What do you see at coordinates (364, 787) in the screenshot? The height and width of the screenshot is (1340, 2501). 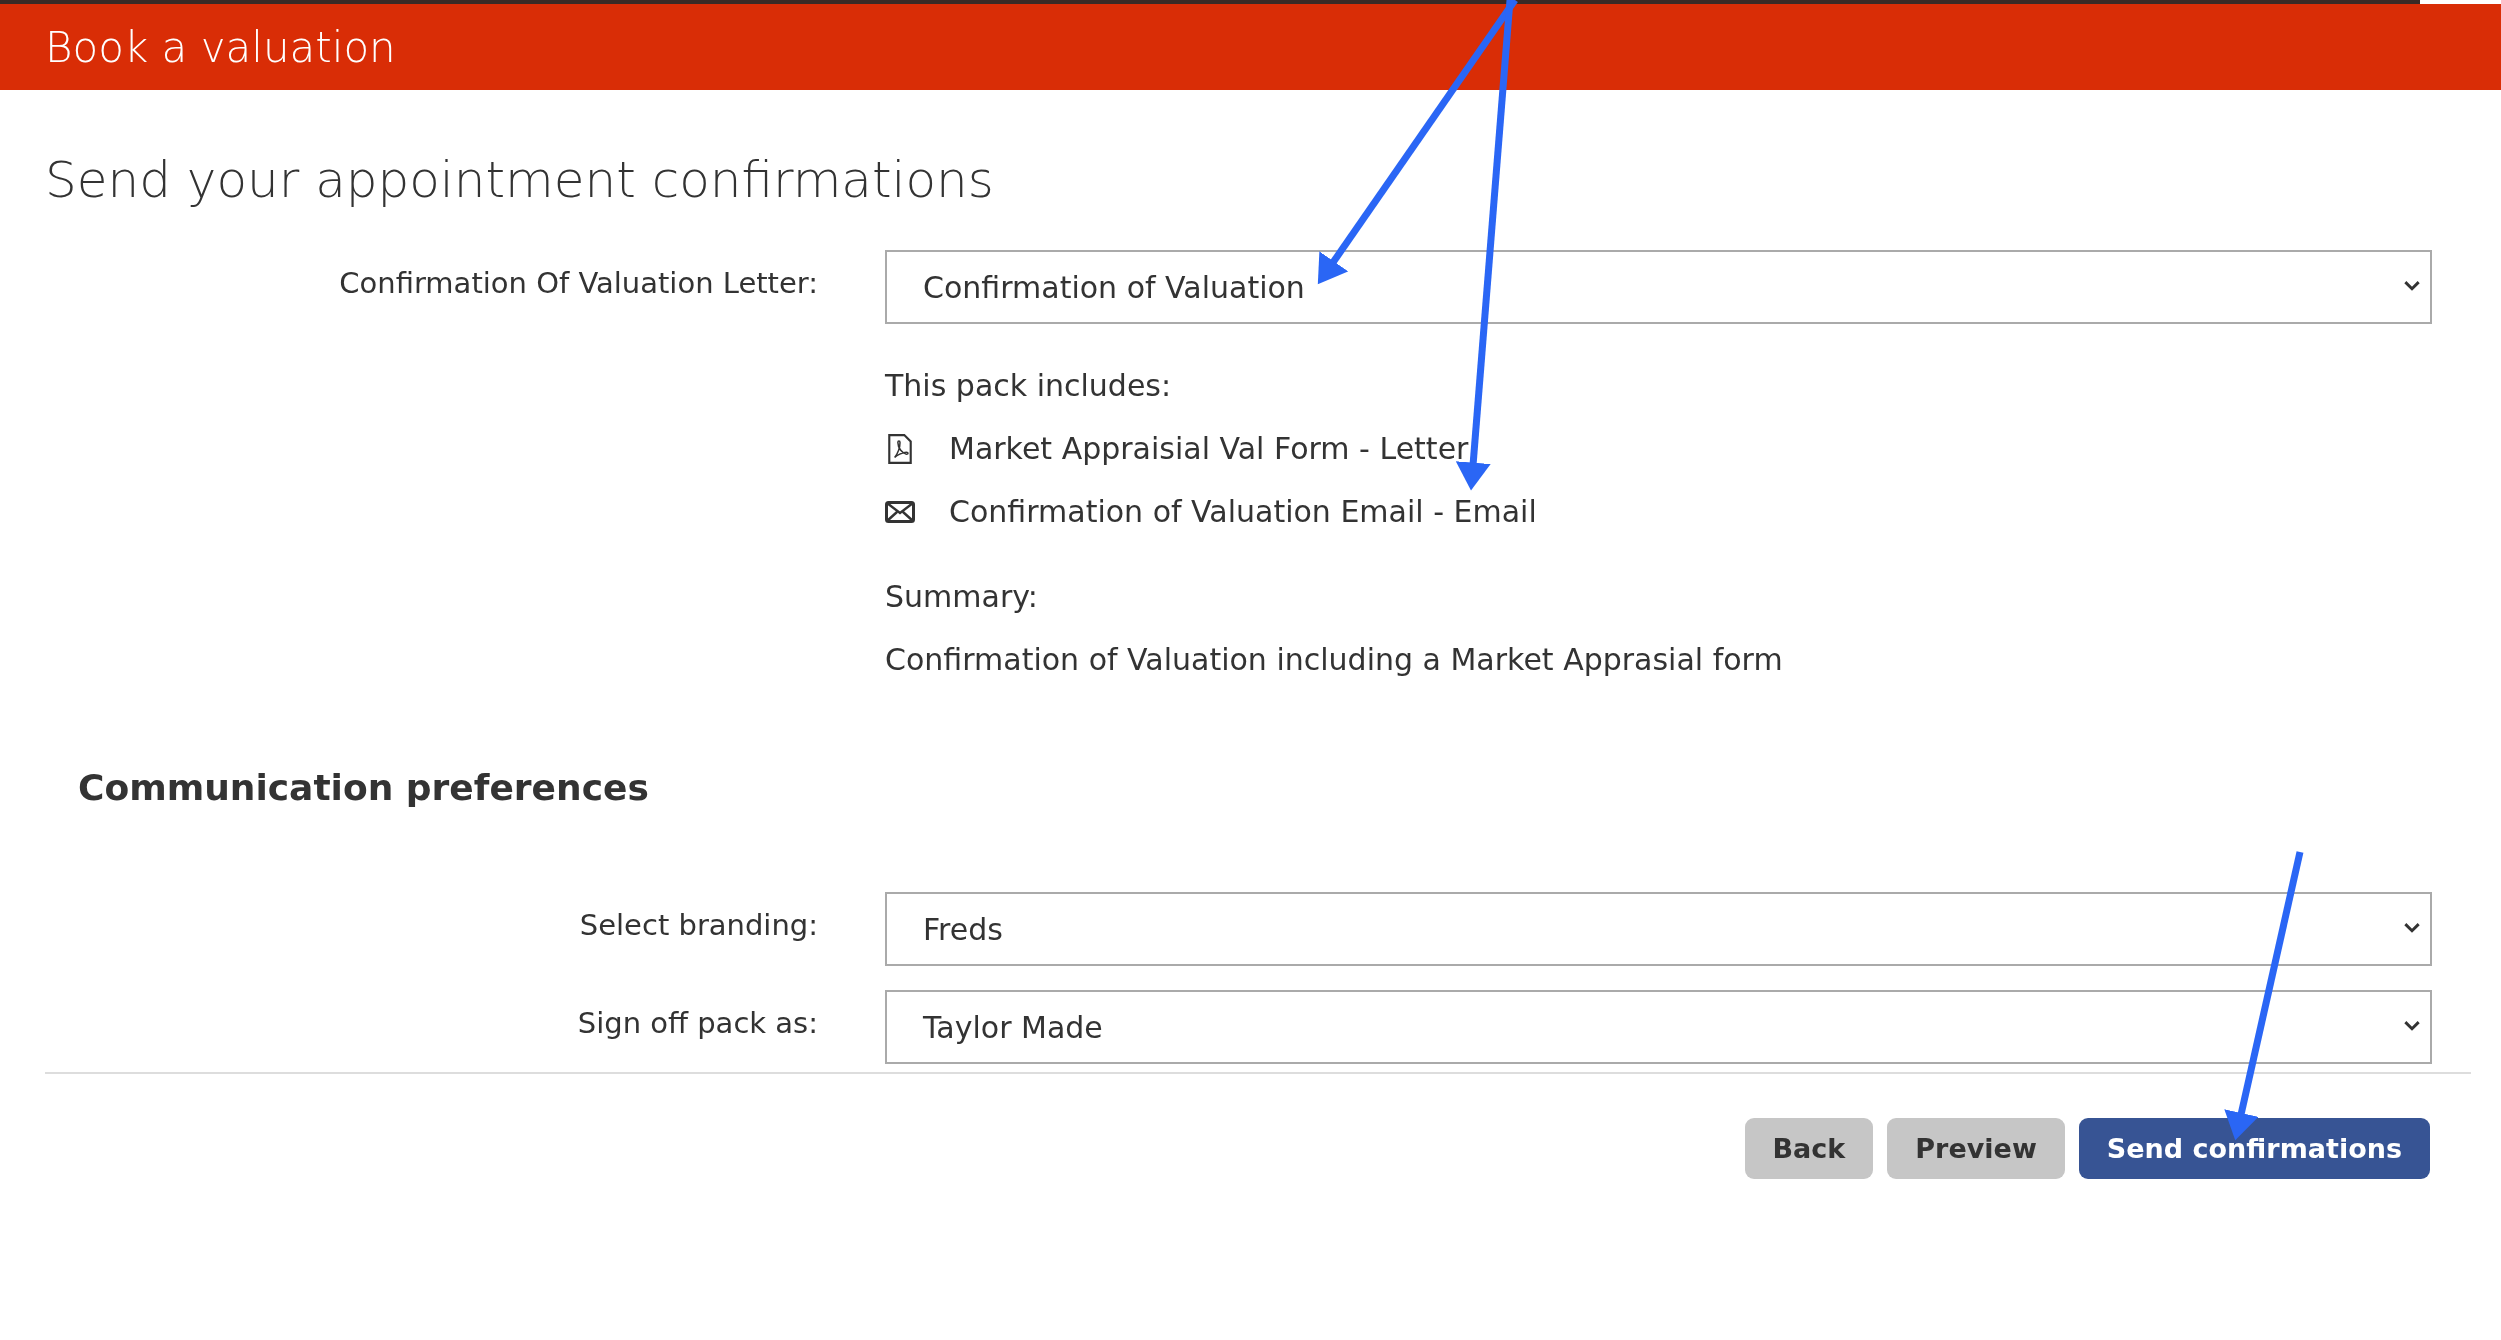 I see `section-title: Communication preferences` at bounding box center [364, 787].